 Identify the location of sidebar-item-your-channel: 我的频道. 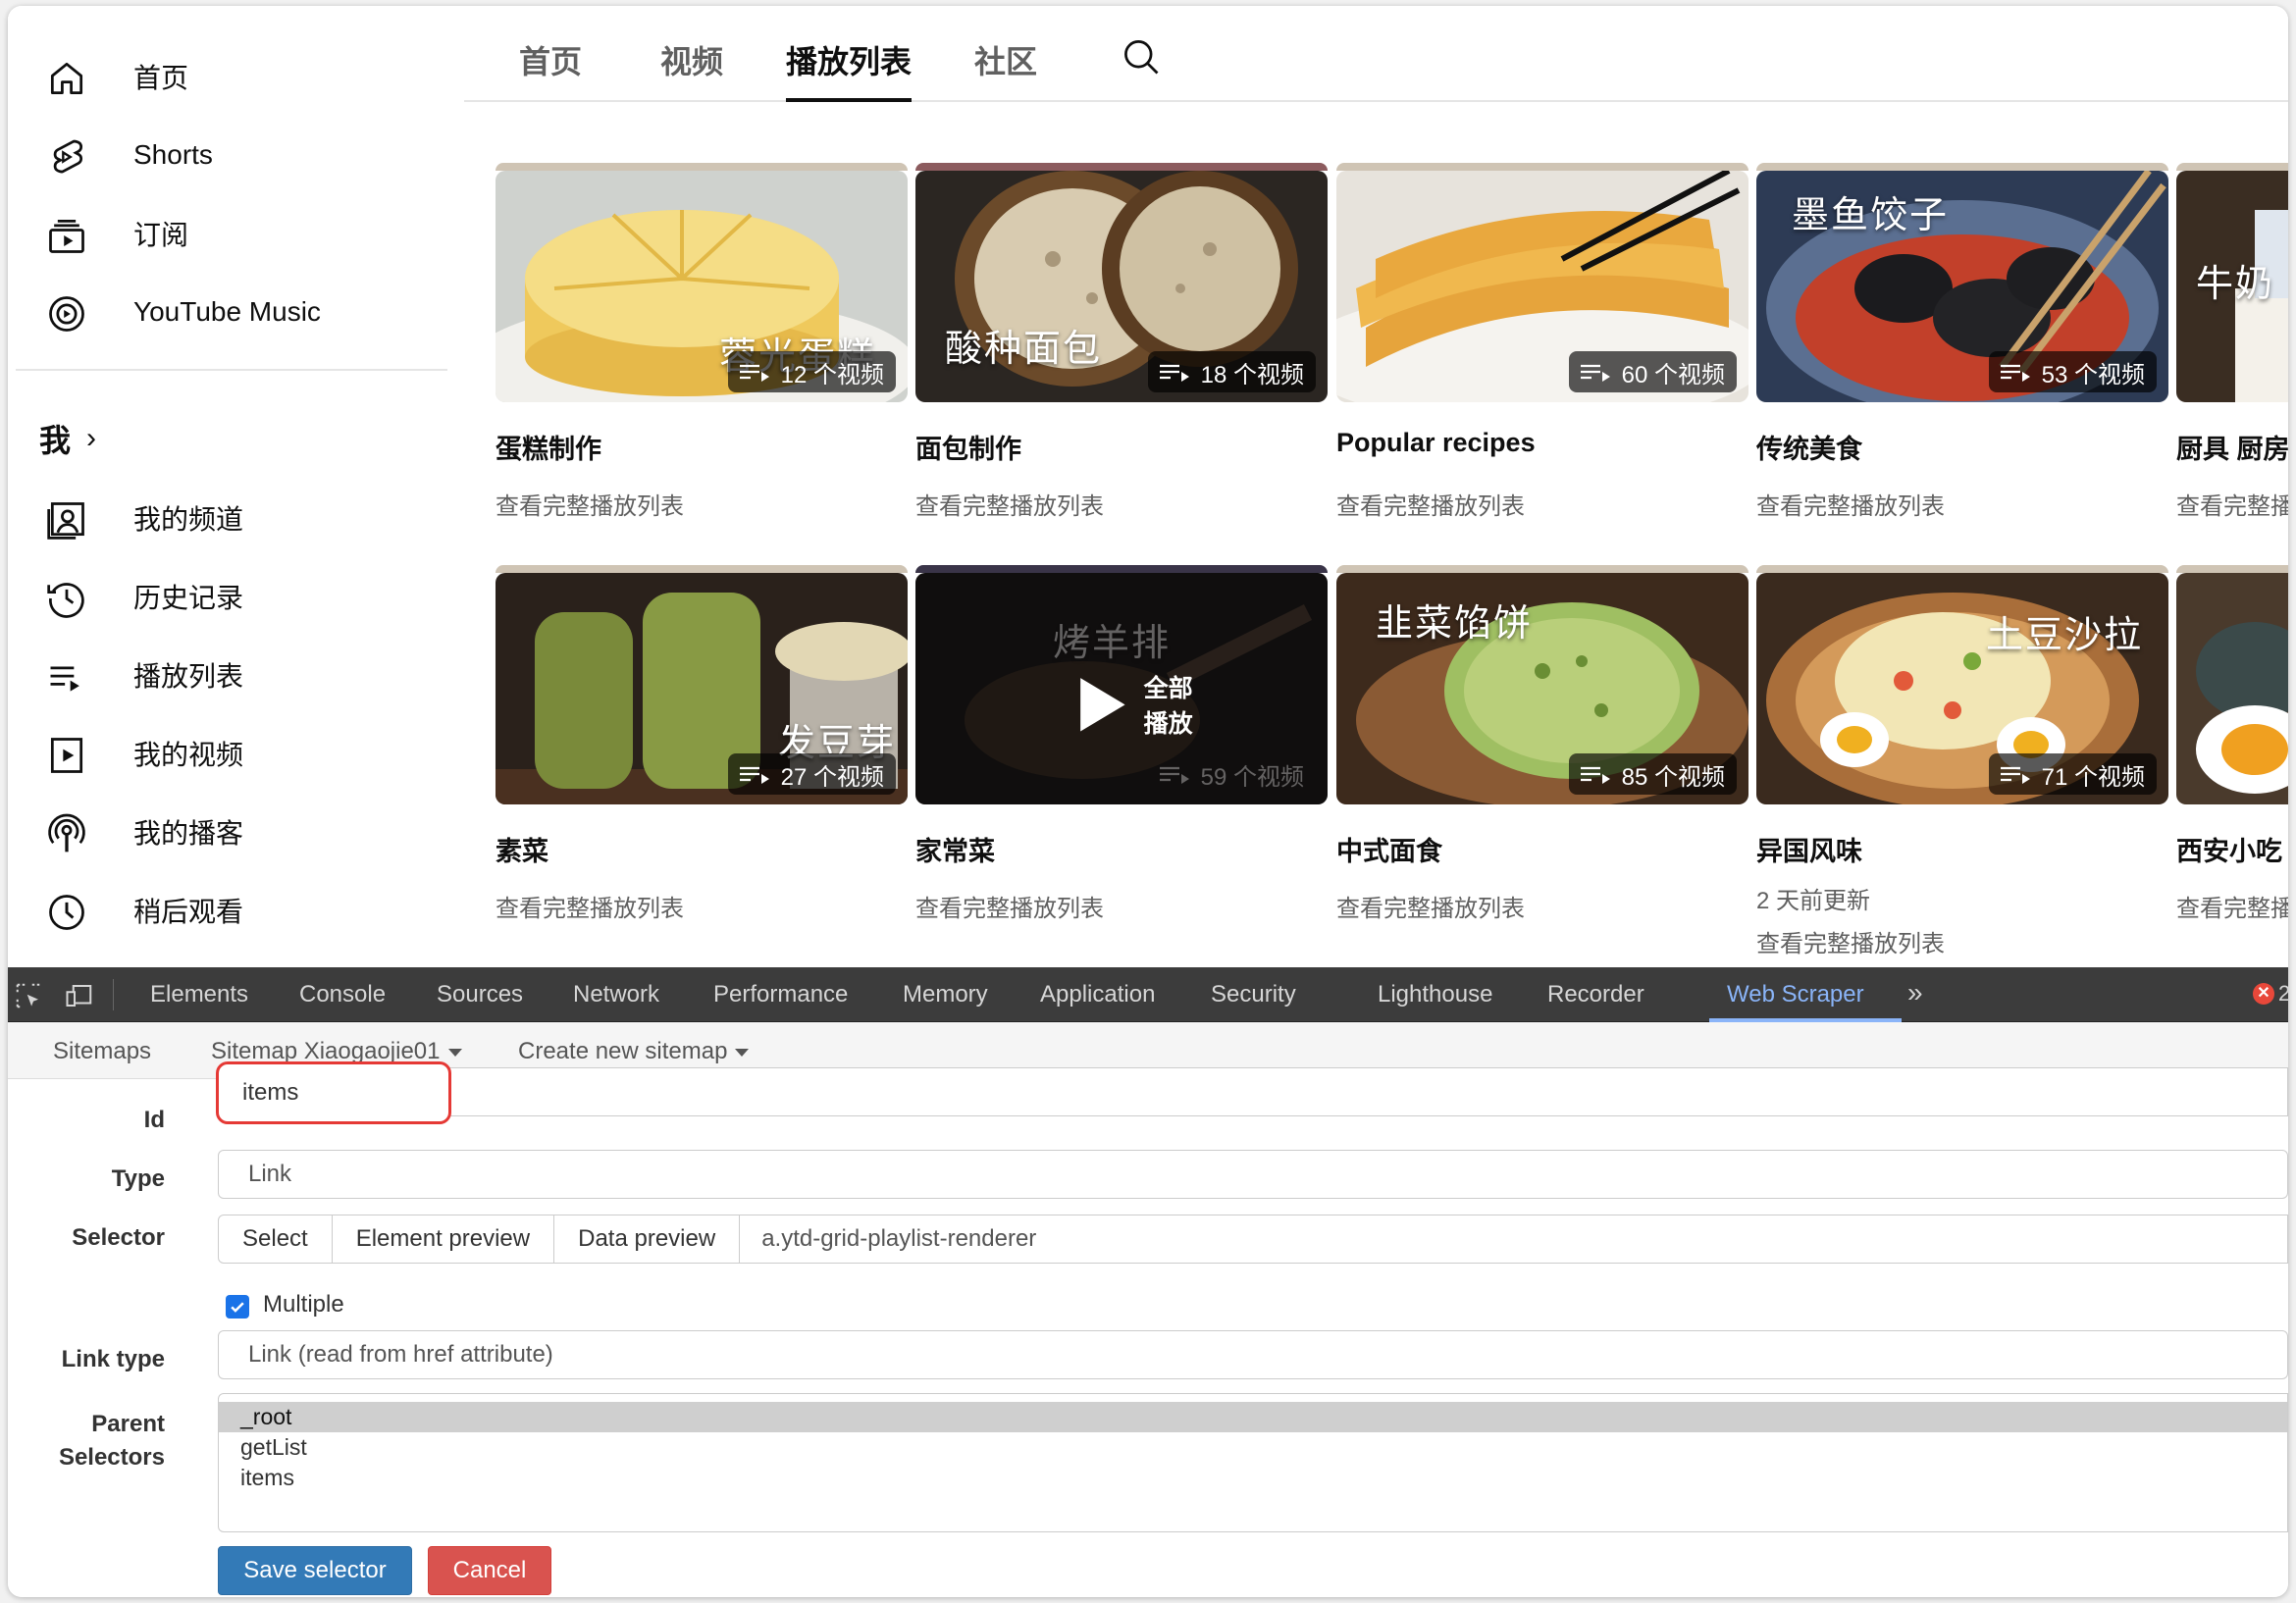
(224, 518).